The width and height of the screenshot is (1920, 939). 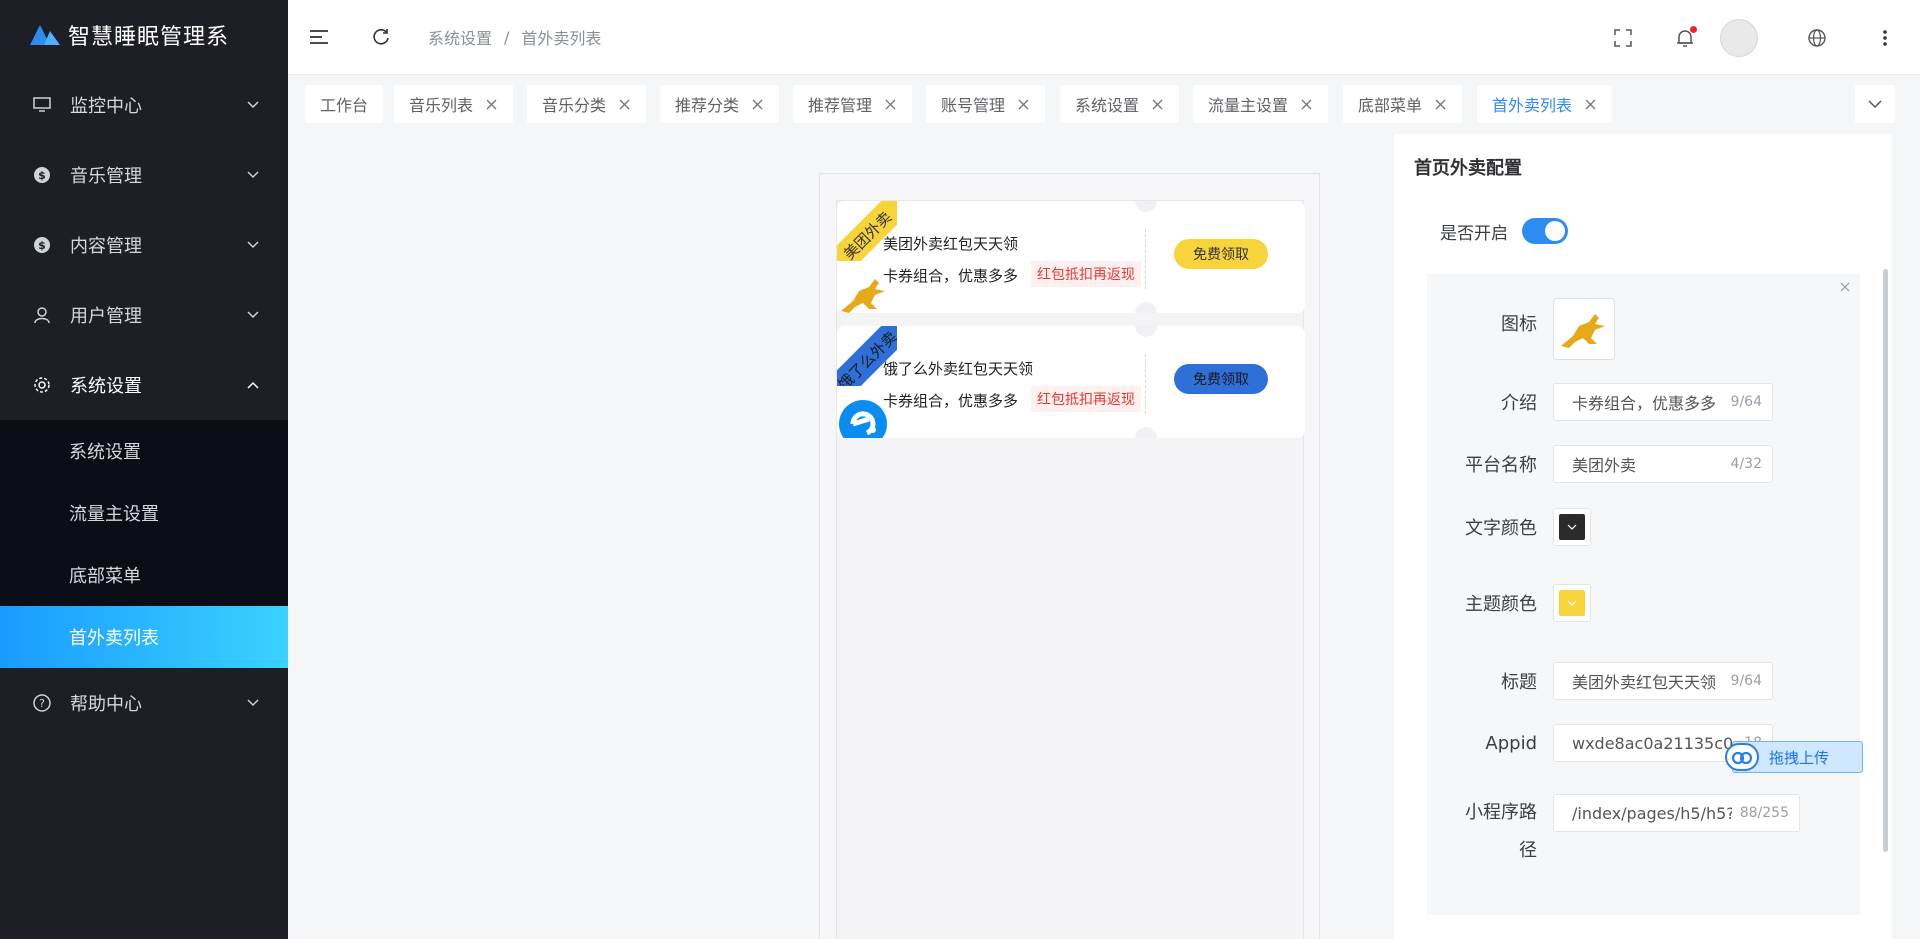 What do you see at coordinates (441, 105) in the screenshot?
I see `tab-label: 音乐列表` at bounding box center [441, 105].